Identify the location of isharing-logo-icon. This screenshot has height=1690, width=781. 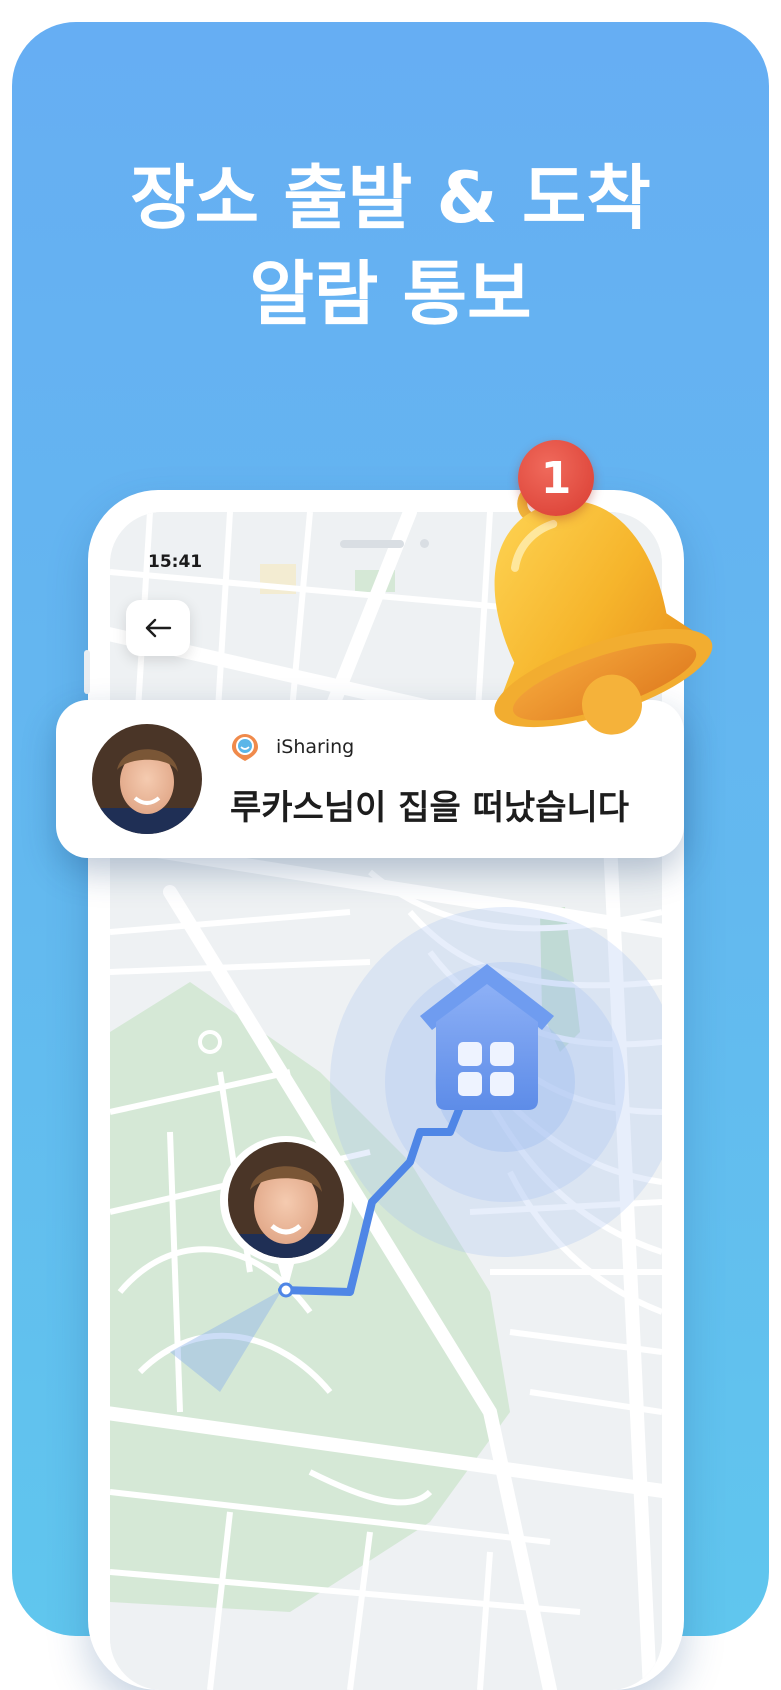
(245, 747).